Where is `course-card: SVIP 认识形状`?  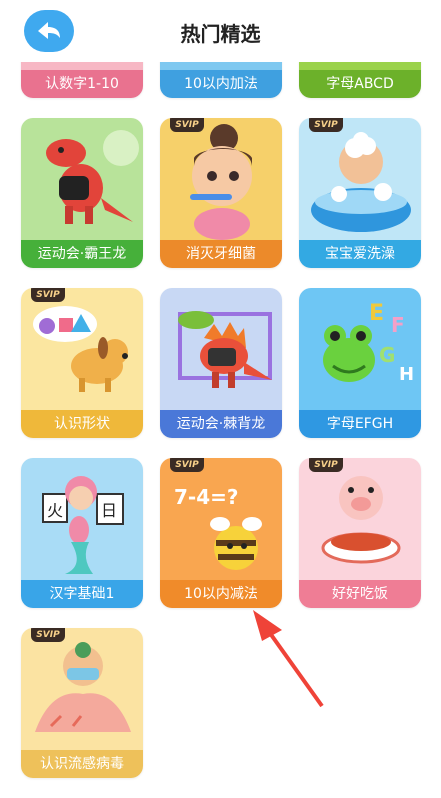
course-card: SVIP 认识形状 is located at coordinates (82, 363).